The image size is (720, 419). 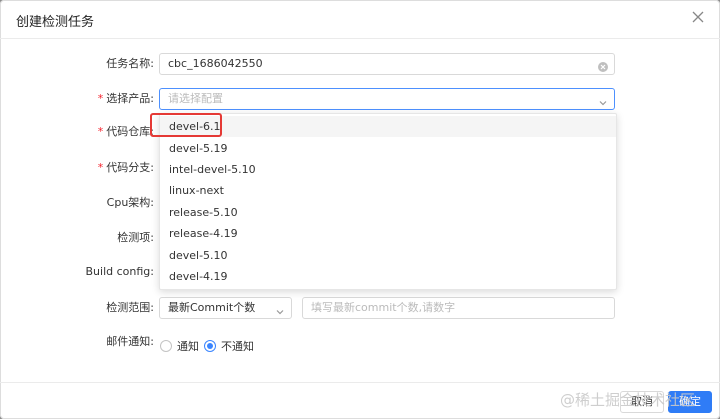 I want to click on branch-row: * 代码分支:, so click(x=77, y=168).